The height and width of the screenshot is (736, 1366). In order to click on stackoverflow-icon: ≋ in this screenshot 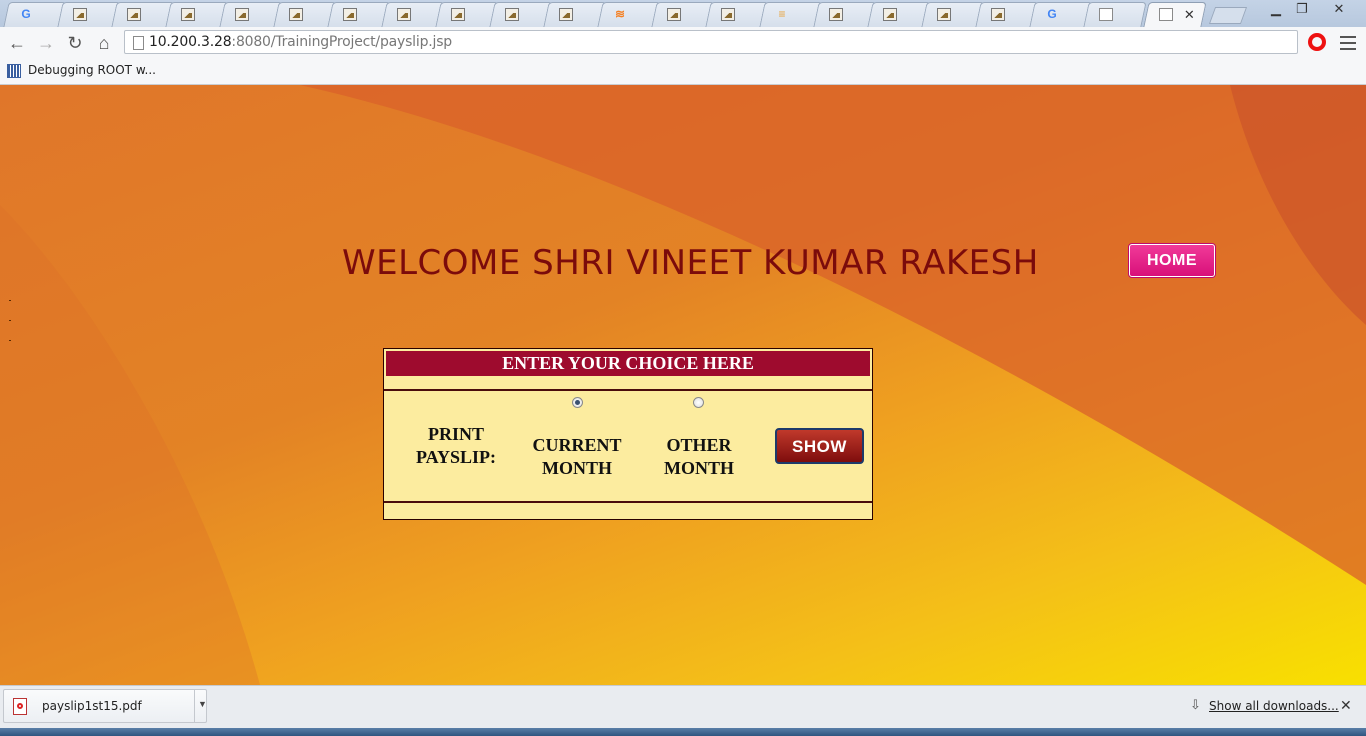, I will do `click(620, 14)`.